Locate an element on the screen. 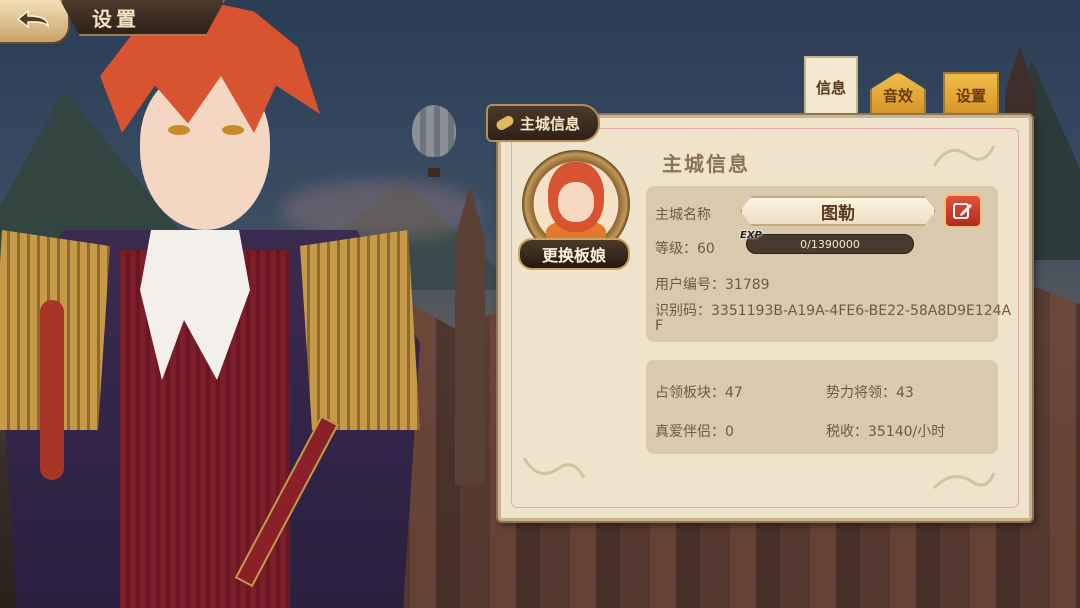 The width and height of the screenshot is (1080, 608). change-mascot-button: 更换板娘 is located at coordinates (574, 254).